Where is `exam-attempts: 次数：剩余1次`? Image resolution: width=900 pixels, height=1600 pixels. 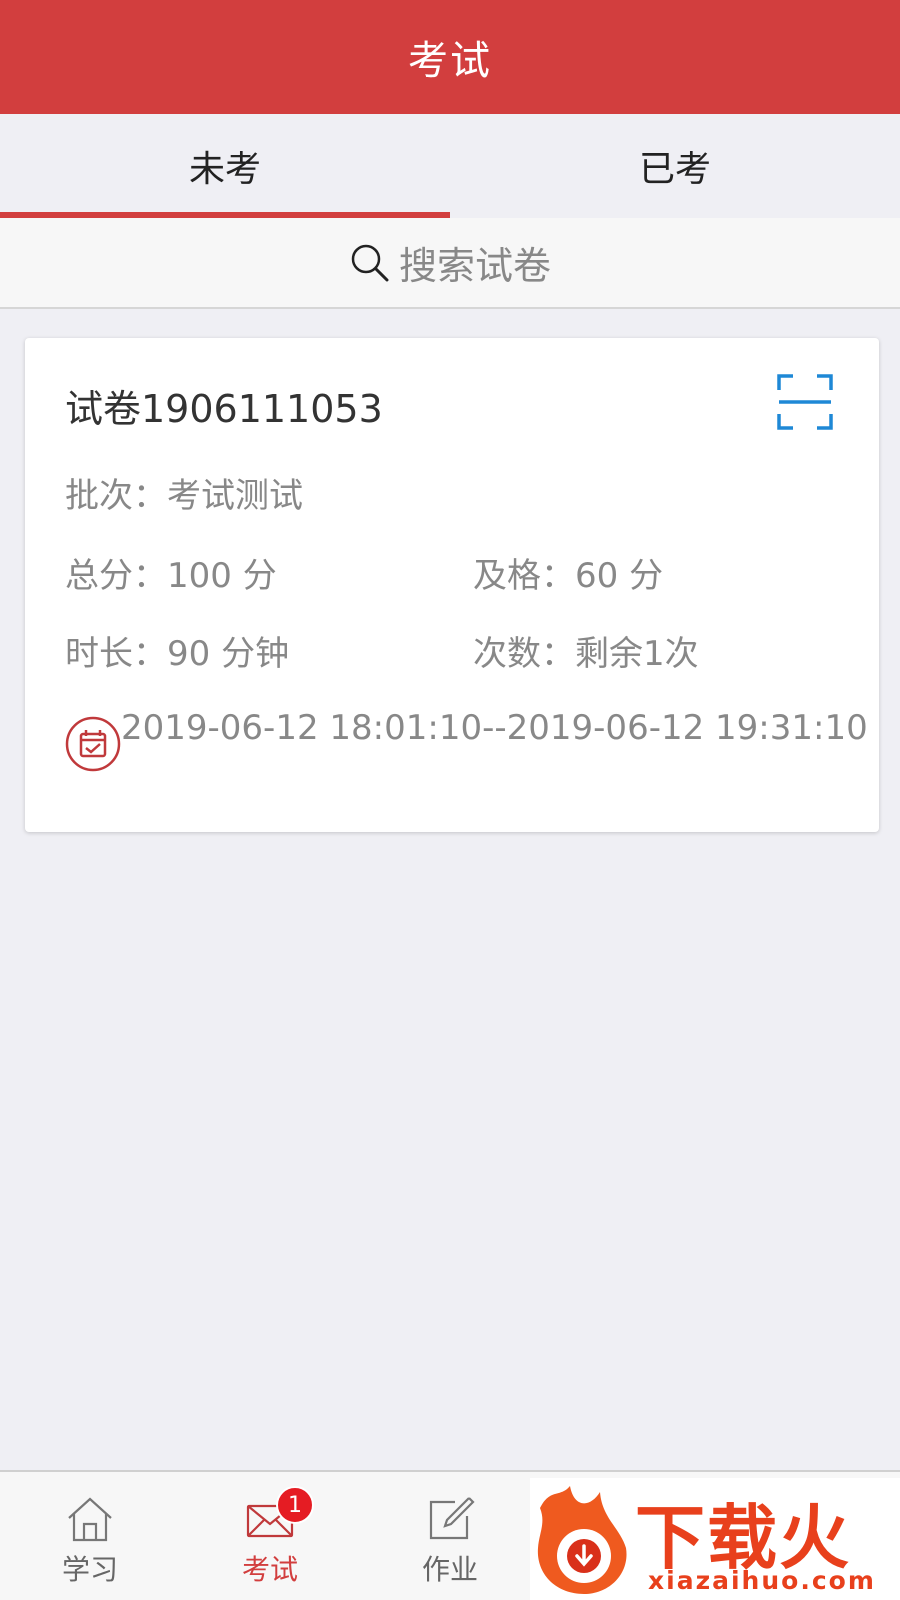 exam-attempts: 次数：剩余1次 is located at coordinates (586, 654).